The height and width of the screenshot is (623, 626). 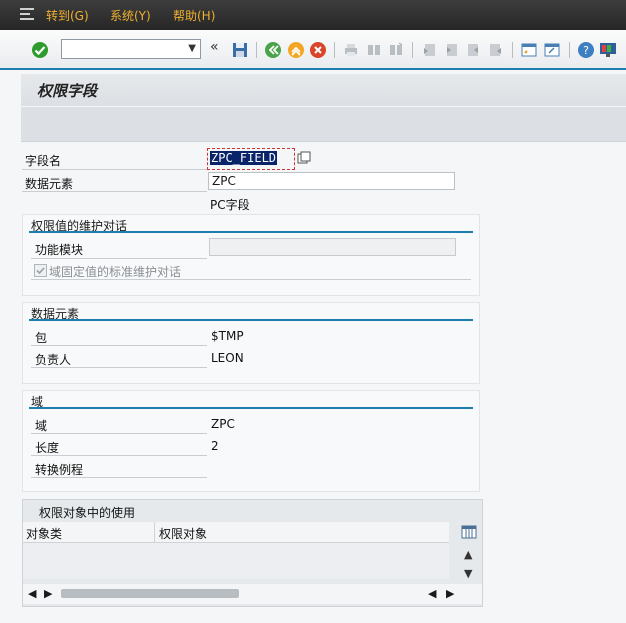 What do you see at coordinates (236, 561) in the screenshot?
I see `table-body` at bounding box center [236, 561].